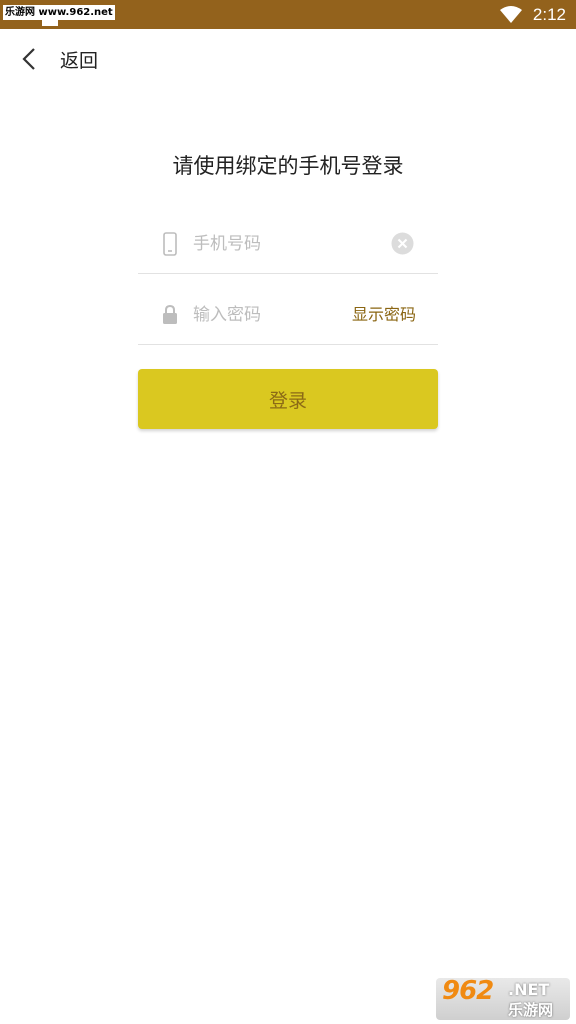  What do you see at coordinates (170, 244) in the screenshot?
I see `phone-icon` at bounding box center [170, 244].